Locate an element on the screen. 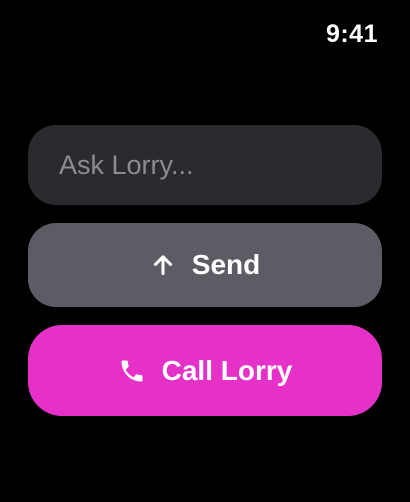  send-button: Send is located at coordinates (205, 265).